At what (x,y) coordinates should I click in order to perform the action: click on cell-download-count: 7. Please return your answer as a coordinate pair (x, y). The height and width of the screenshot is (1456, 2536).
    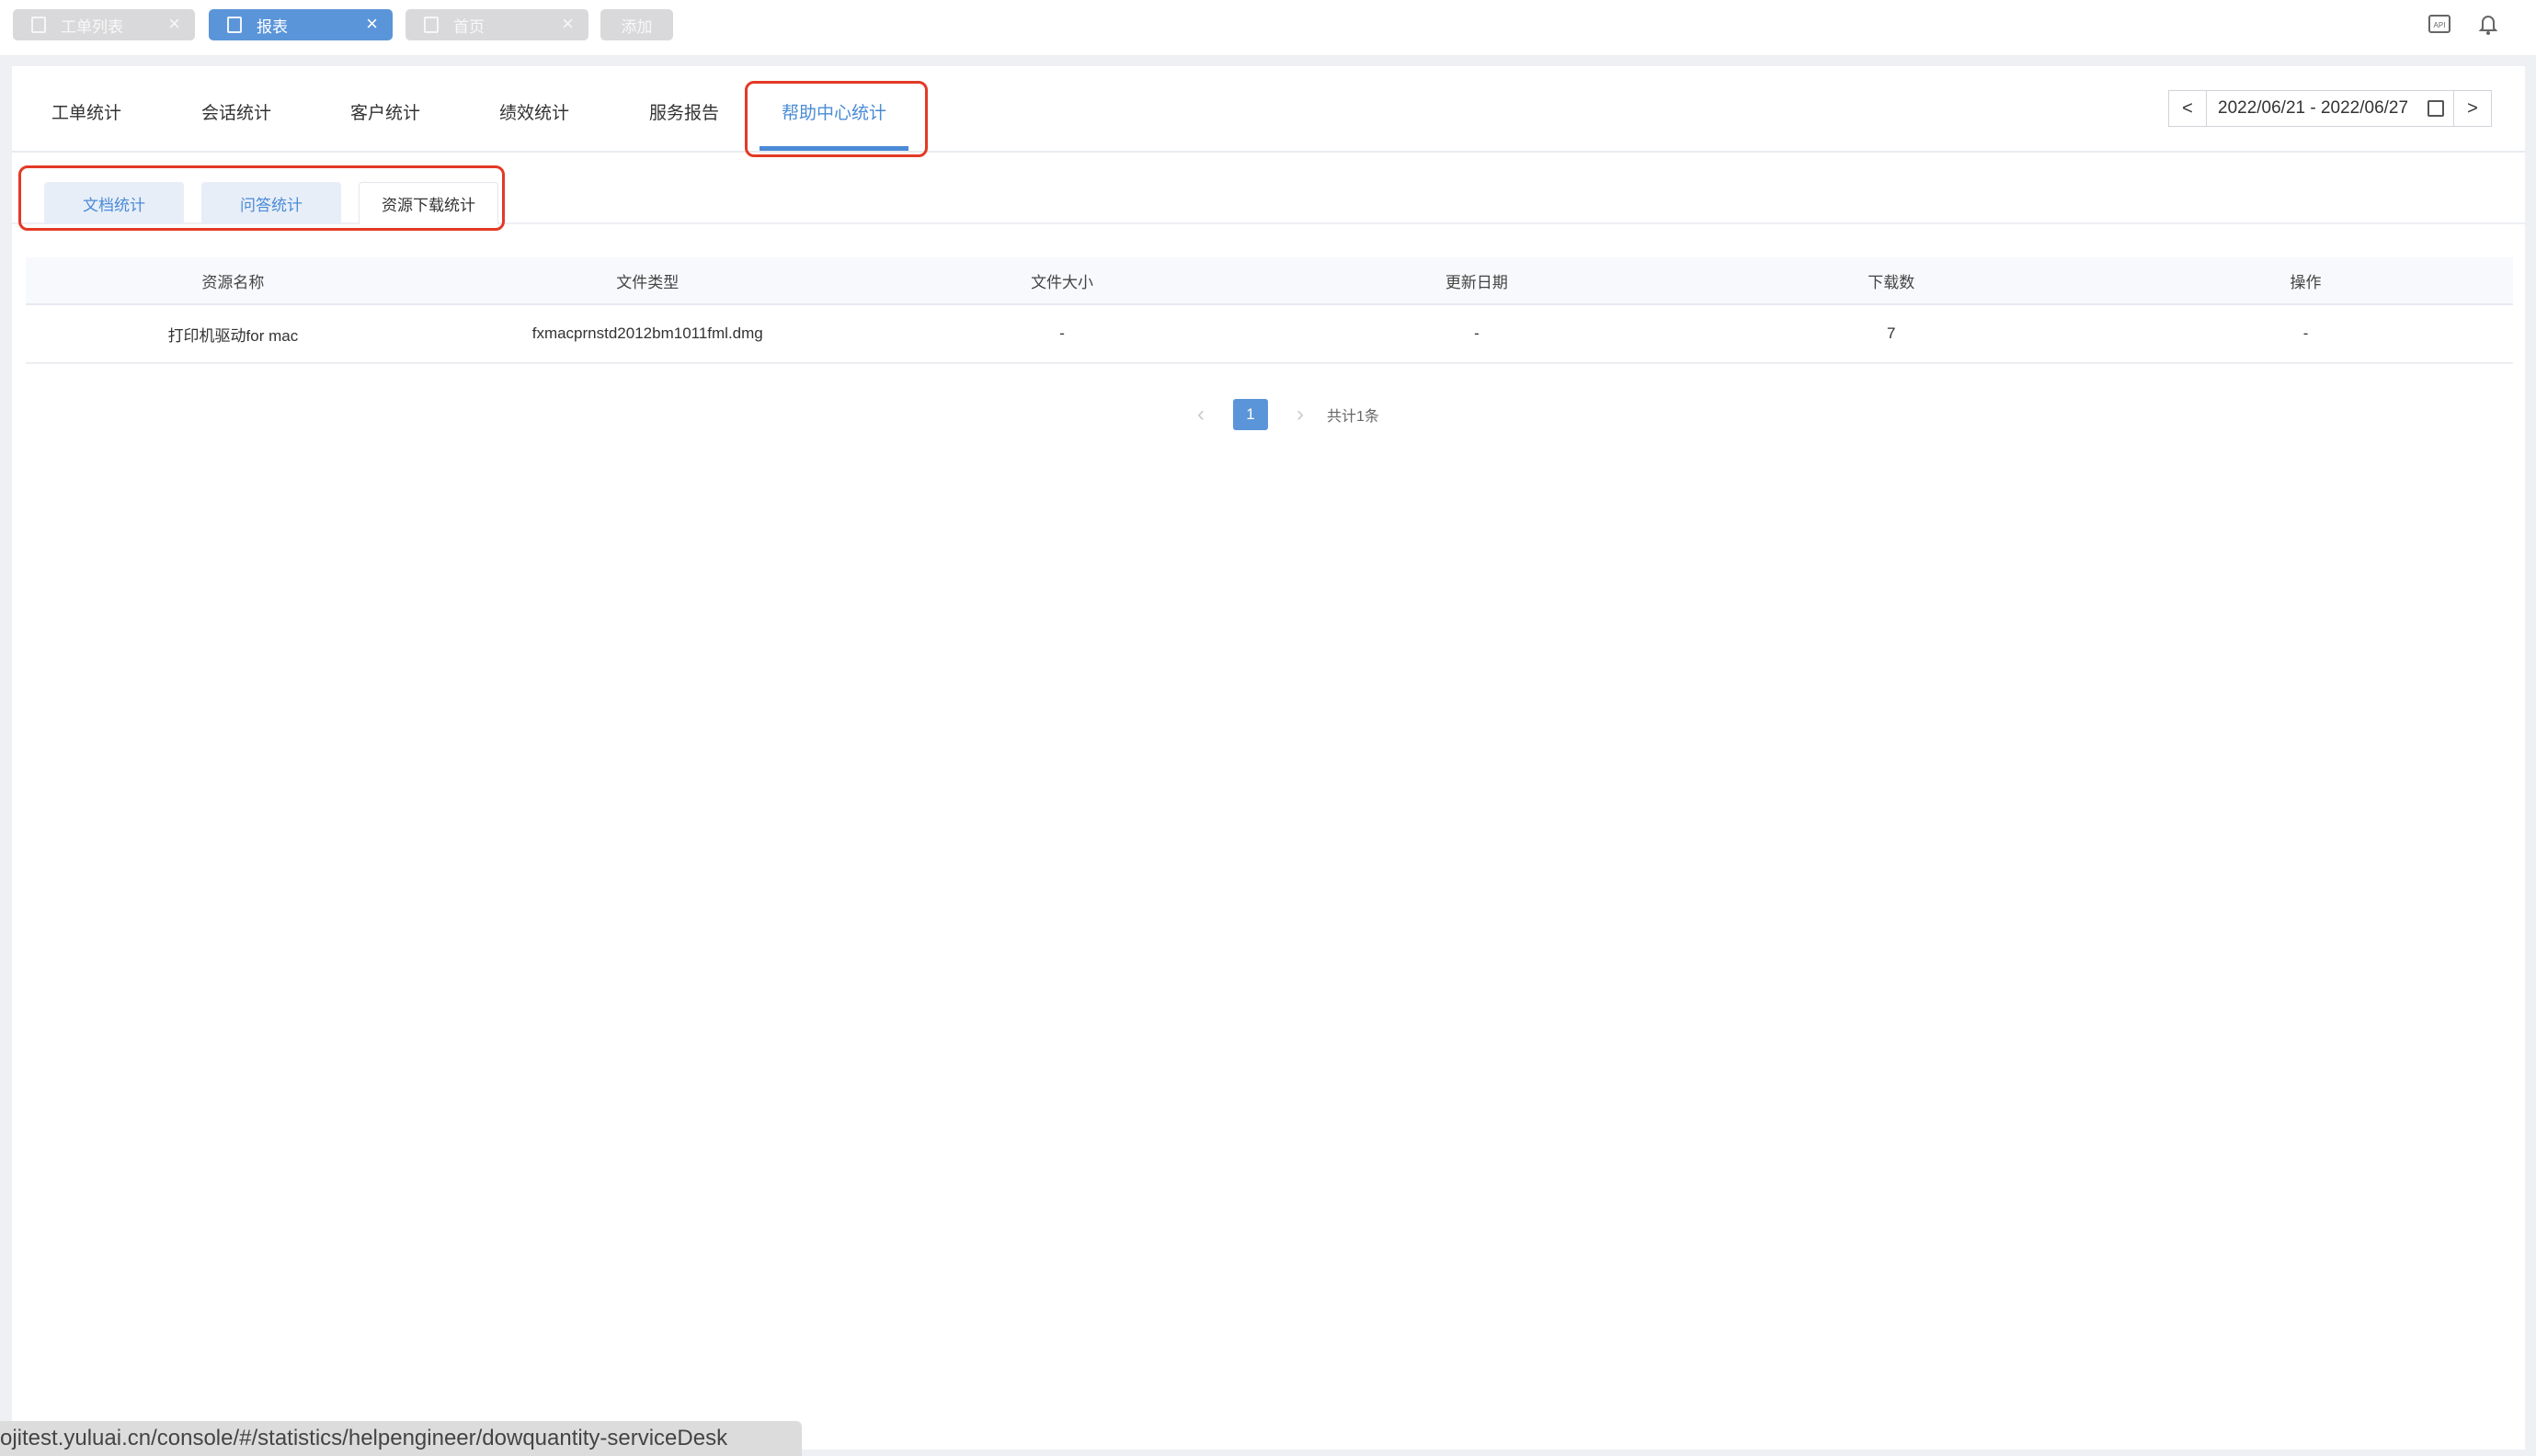
    Looking at the image, I should click on (1891, 333).